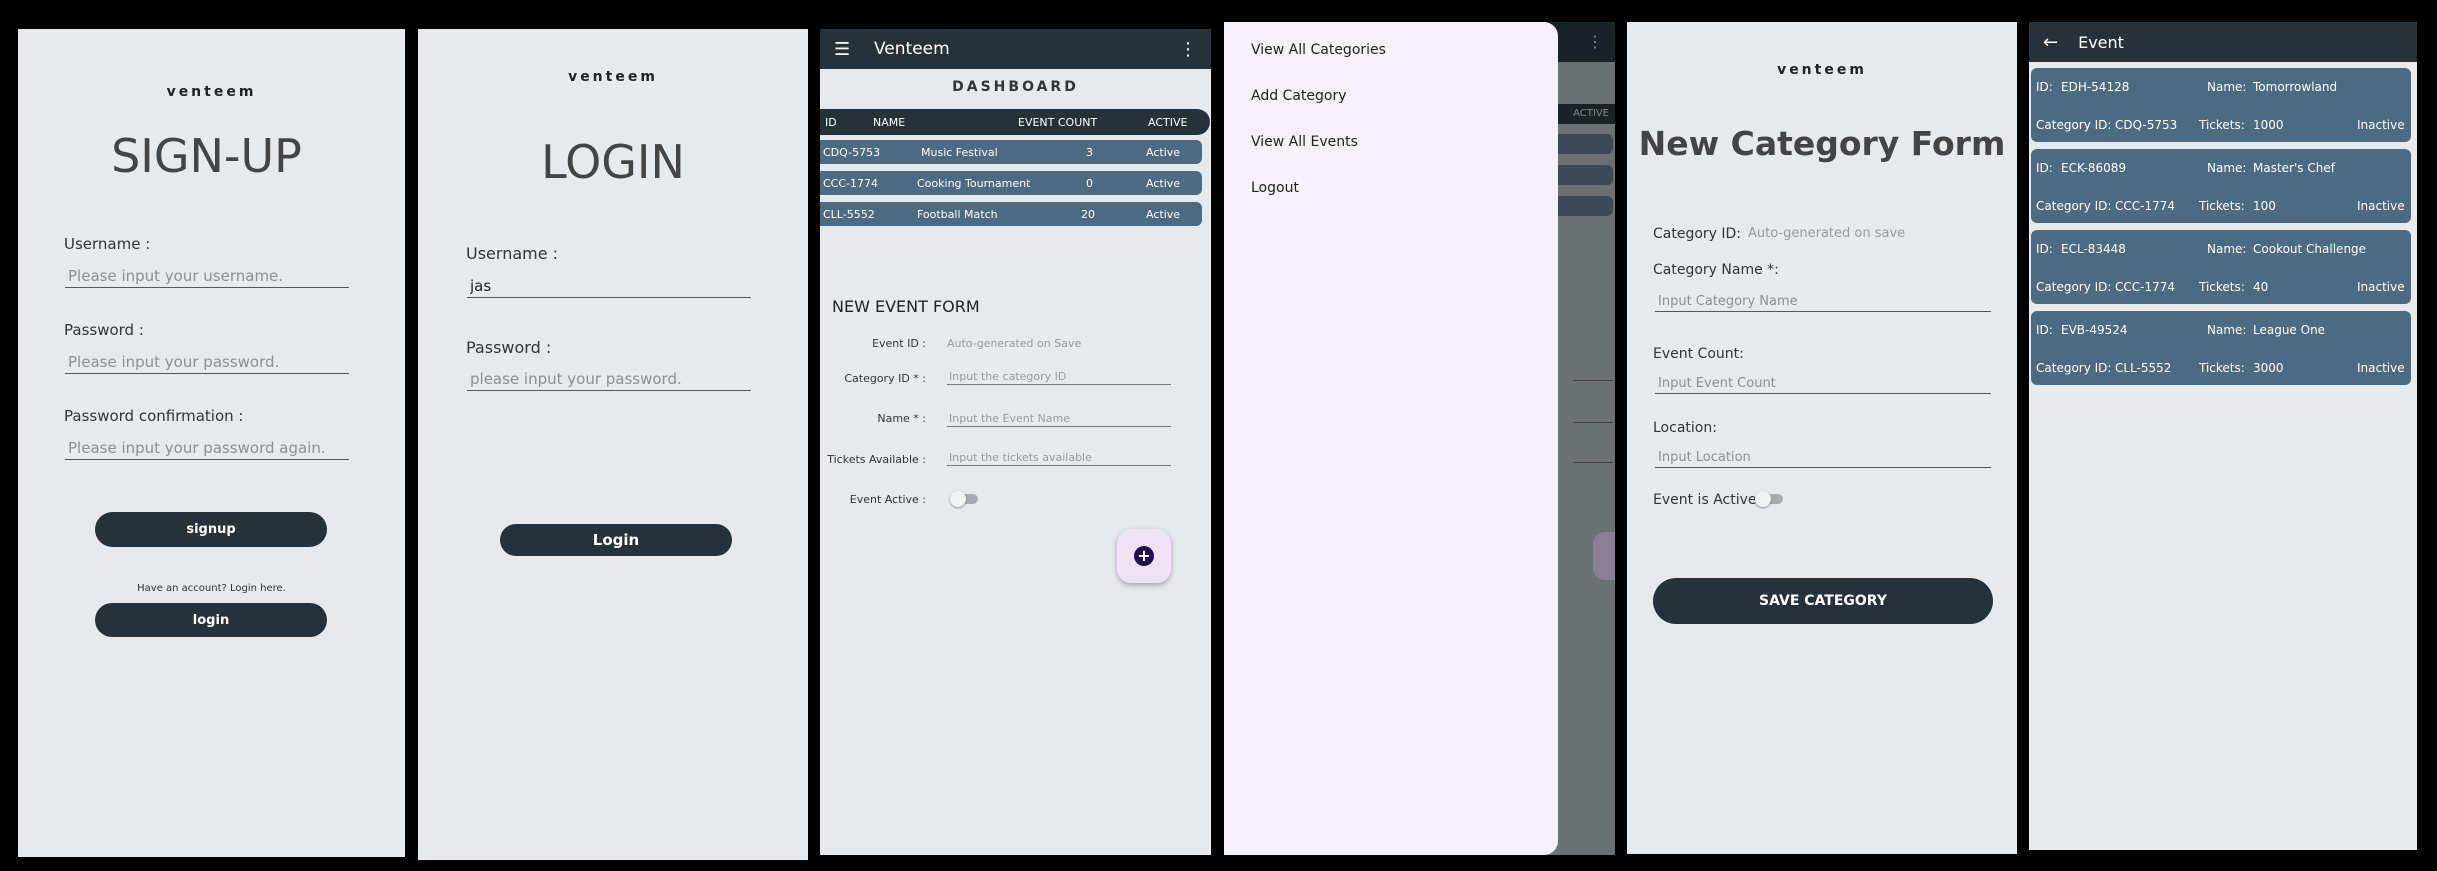  What do you see at coordinates (2223, 42) in the screenshot?
I see `app-bar: ← Event` at bounding box center [2223, 42].